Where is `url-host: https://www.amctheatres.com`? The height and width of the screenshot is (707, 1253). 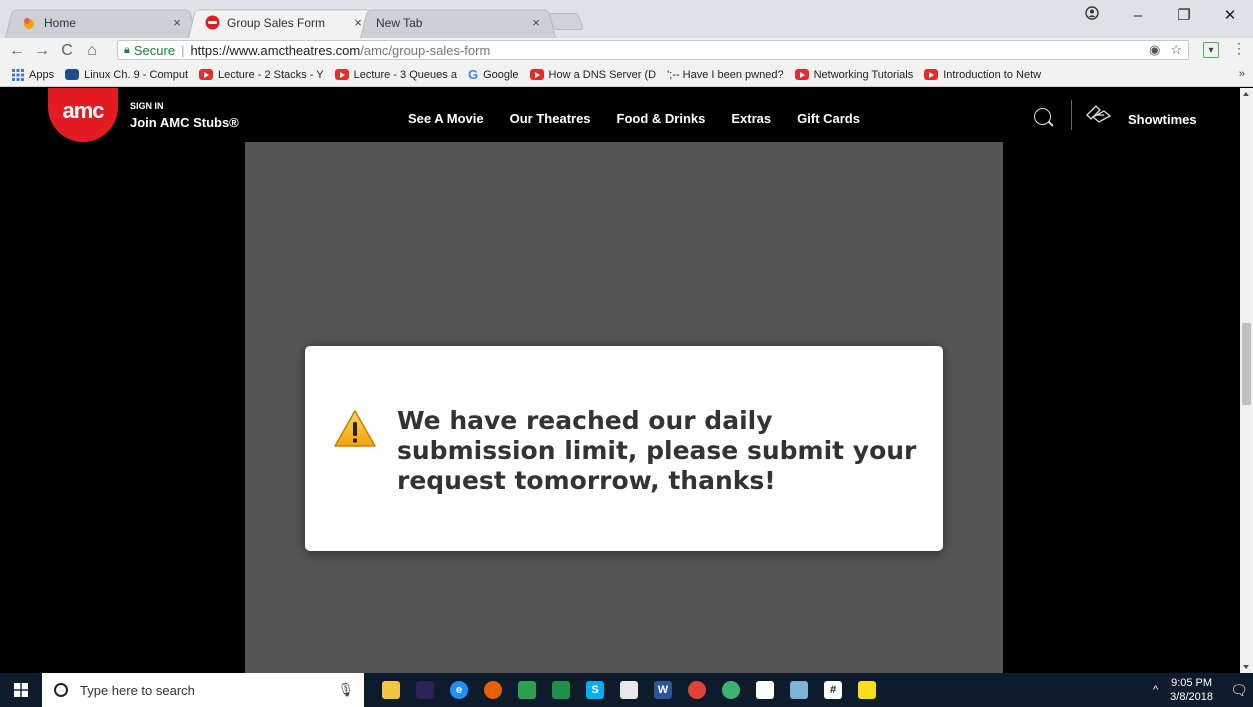 url-host: https://www.amctheatres.com is located at coordinates (275, 50).